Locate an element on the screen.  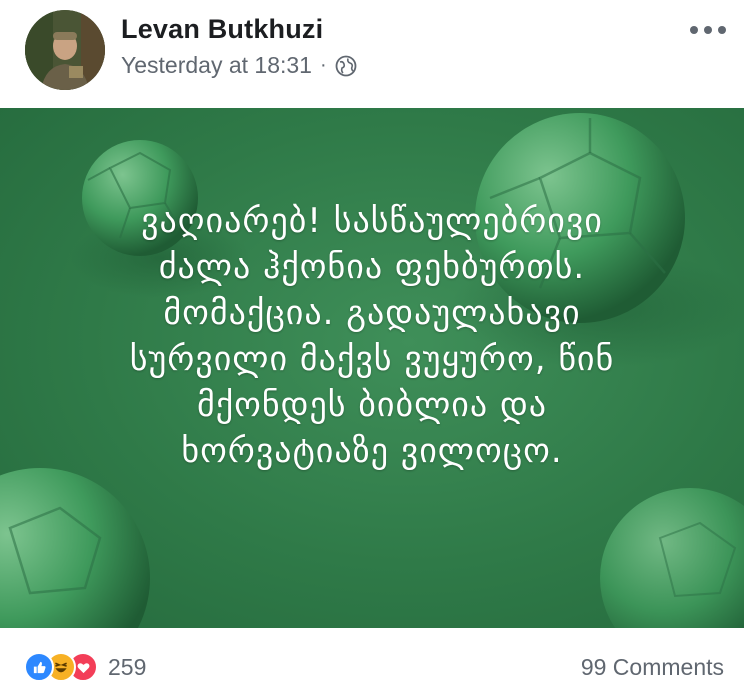
more-options-icon is located at coordinates (708, 30).